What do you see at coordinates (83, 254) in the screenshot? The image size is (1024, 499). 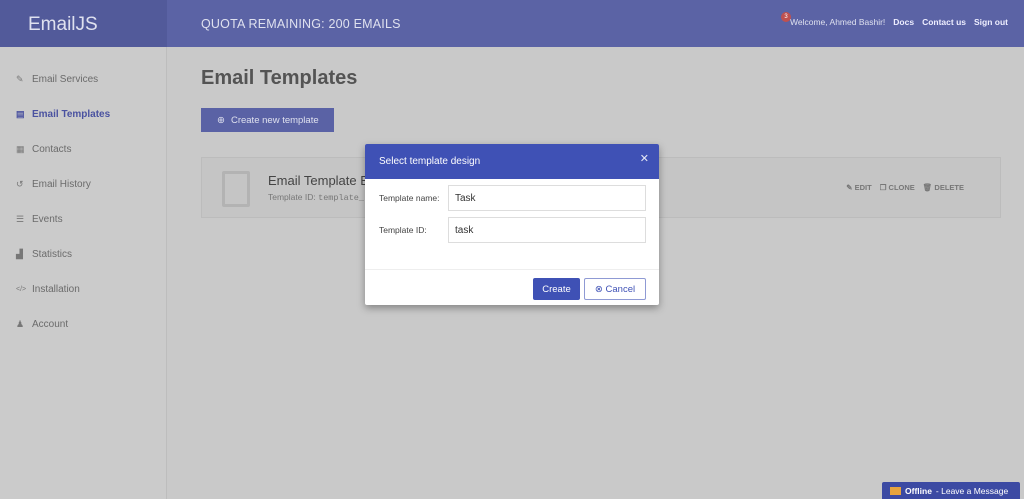 I see `sidebar-item-statistics: ▟ Statistics` at bounding box center [83, 254].